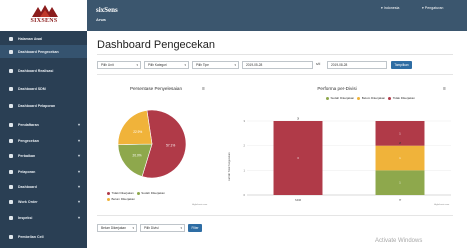 Image resolution: width=467 pixels, height=248 pixels. Describe the element at coordinates (229, 166) in the screenshot. I see `y-axis-label: Jumlah Total Pengecekan` at that location.